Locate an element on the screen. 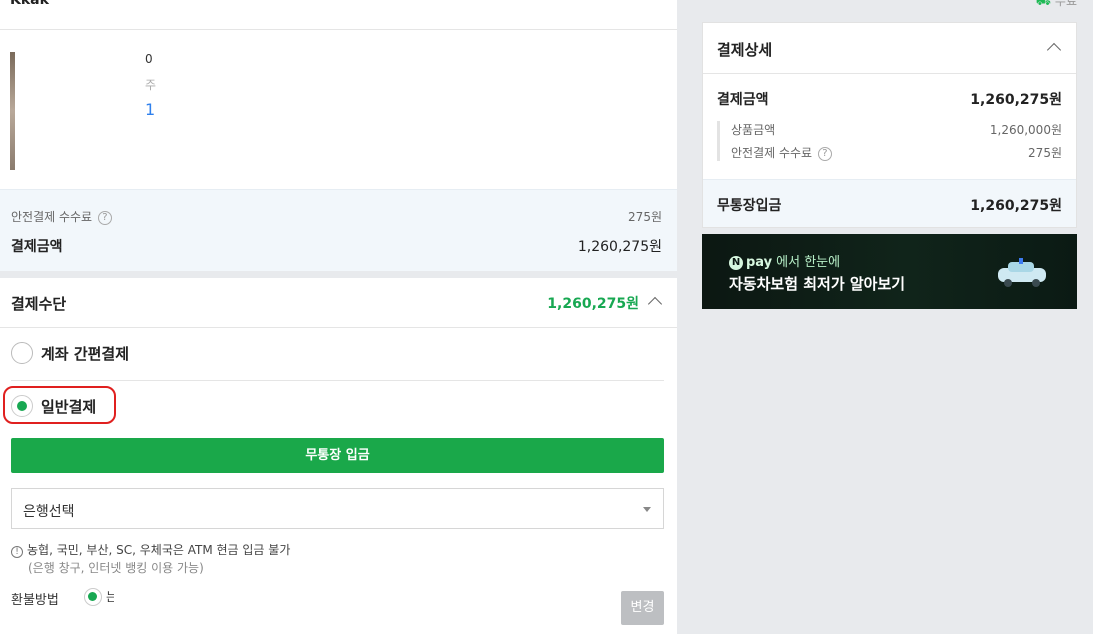  tagline-text: 에서 한눈에 is located at coordinates (808, 262).